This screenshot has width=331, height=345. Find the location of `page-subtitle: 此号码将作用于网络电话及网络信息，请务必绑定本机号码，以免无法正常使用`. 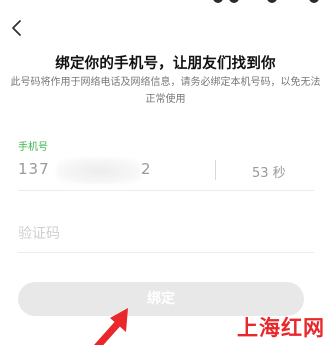

page-subtitle: 此号码将作用于网络电话及网络信息，请务必绑定本机号码，以免无法正常使用 is located at coordinates (165, 91).